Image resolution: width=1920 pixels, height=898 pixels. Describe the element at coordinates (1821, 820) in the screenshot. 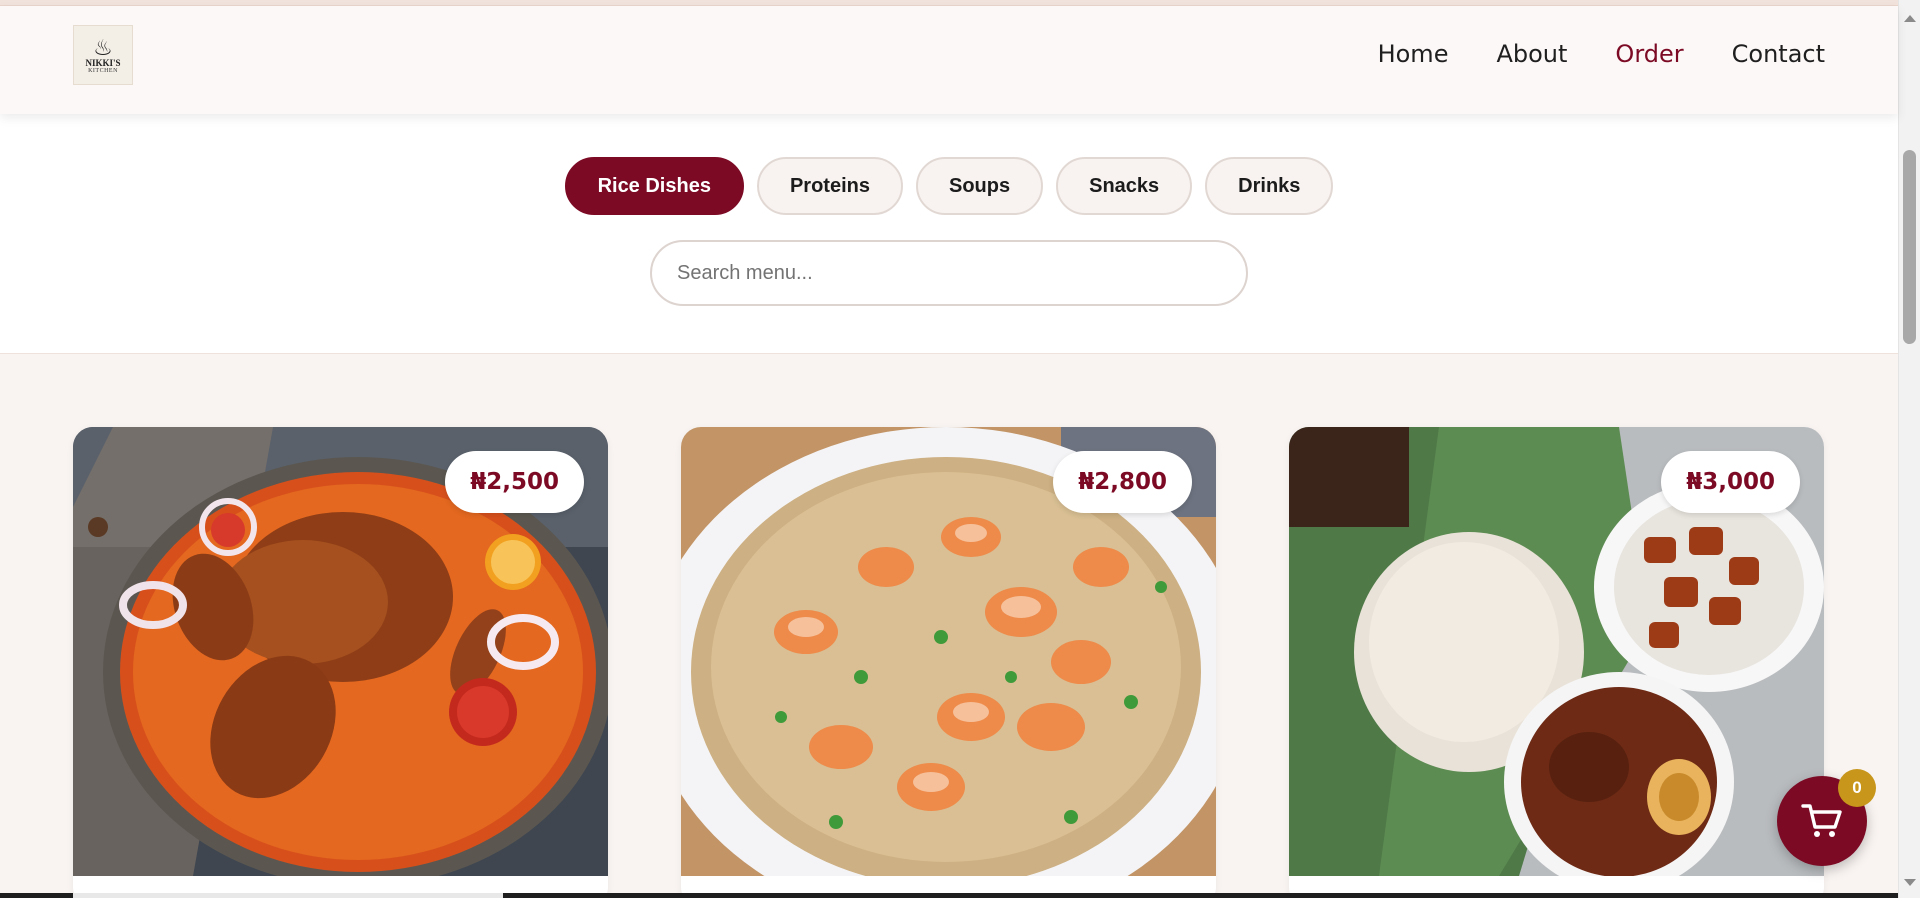

I see `shopping-cart-icon` at that location.